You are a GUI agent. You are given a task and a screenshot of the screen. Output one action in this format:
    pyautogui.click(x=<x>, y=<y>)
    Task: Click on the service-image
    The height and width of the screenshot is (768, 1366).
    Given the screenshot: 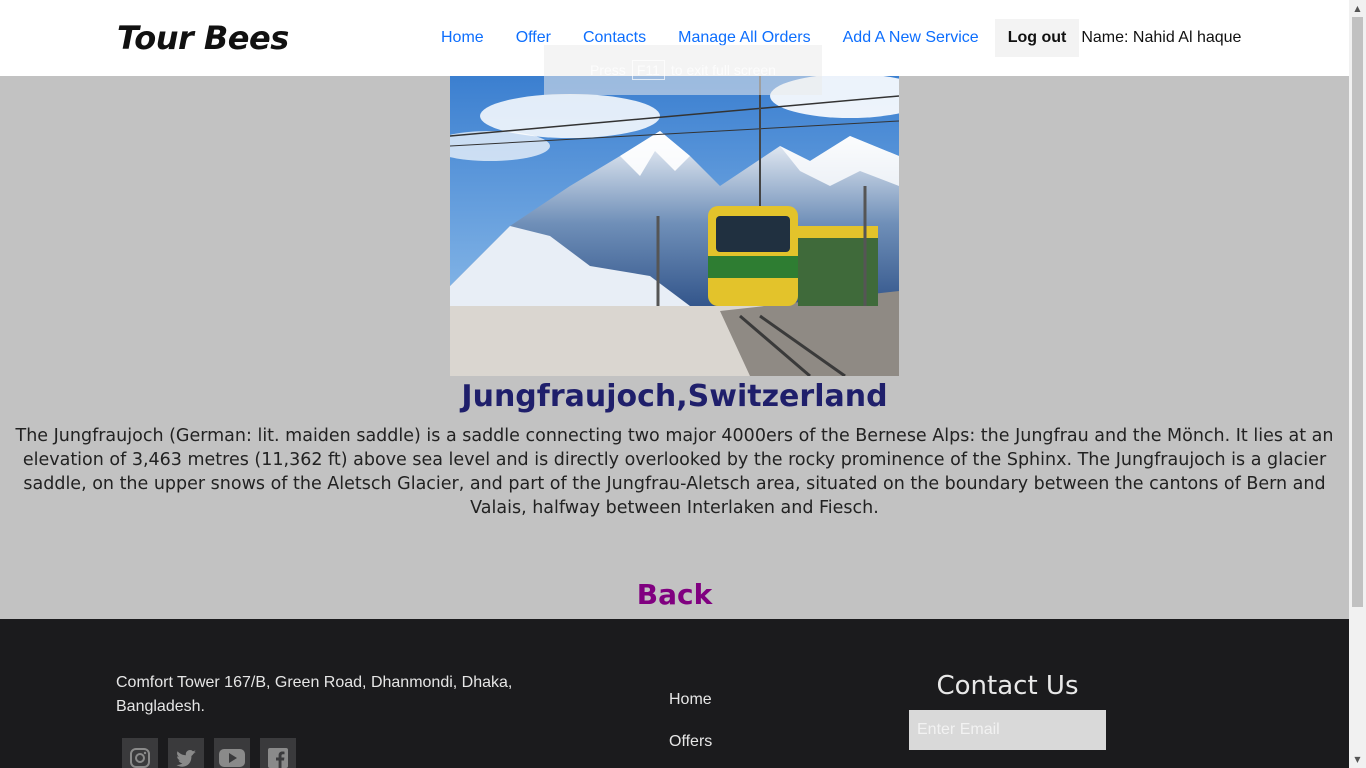 What is the action you would take?
    pyautogui.click(x=674, y=226)
    